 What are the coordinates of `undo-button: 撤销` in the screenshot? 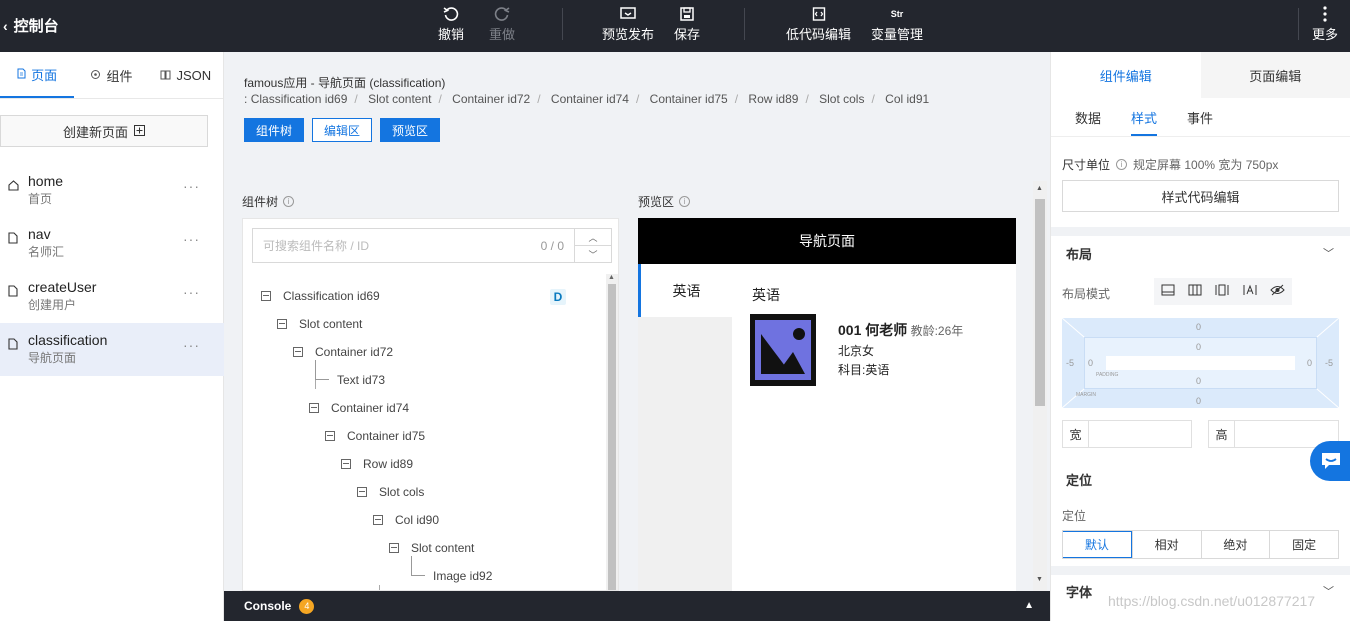 It's located at (451, 23).